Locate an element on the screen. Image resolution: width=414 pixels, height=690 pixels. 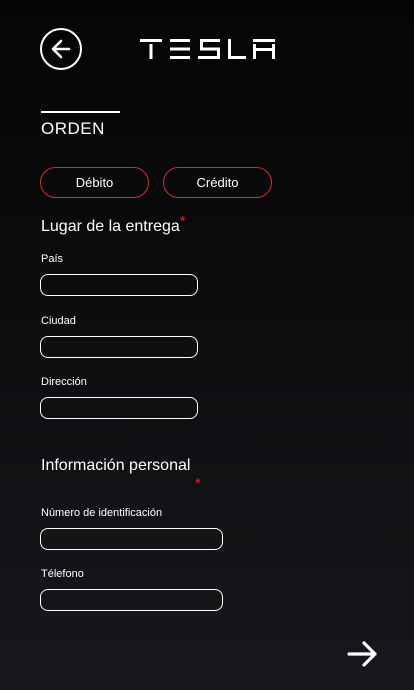
arrow-left-icon is located at coordinates (61, 49).